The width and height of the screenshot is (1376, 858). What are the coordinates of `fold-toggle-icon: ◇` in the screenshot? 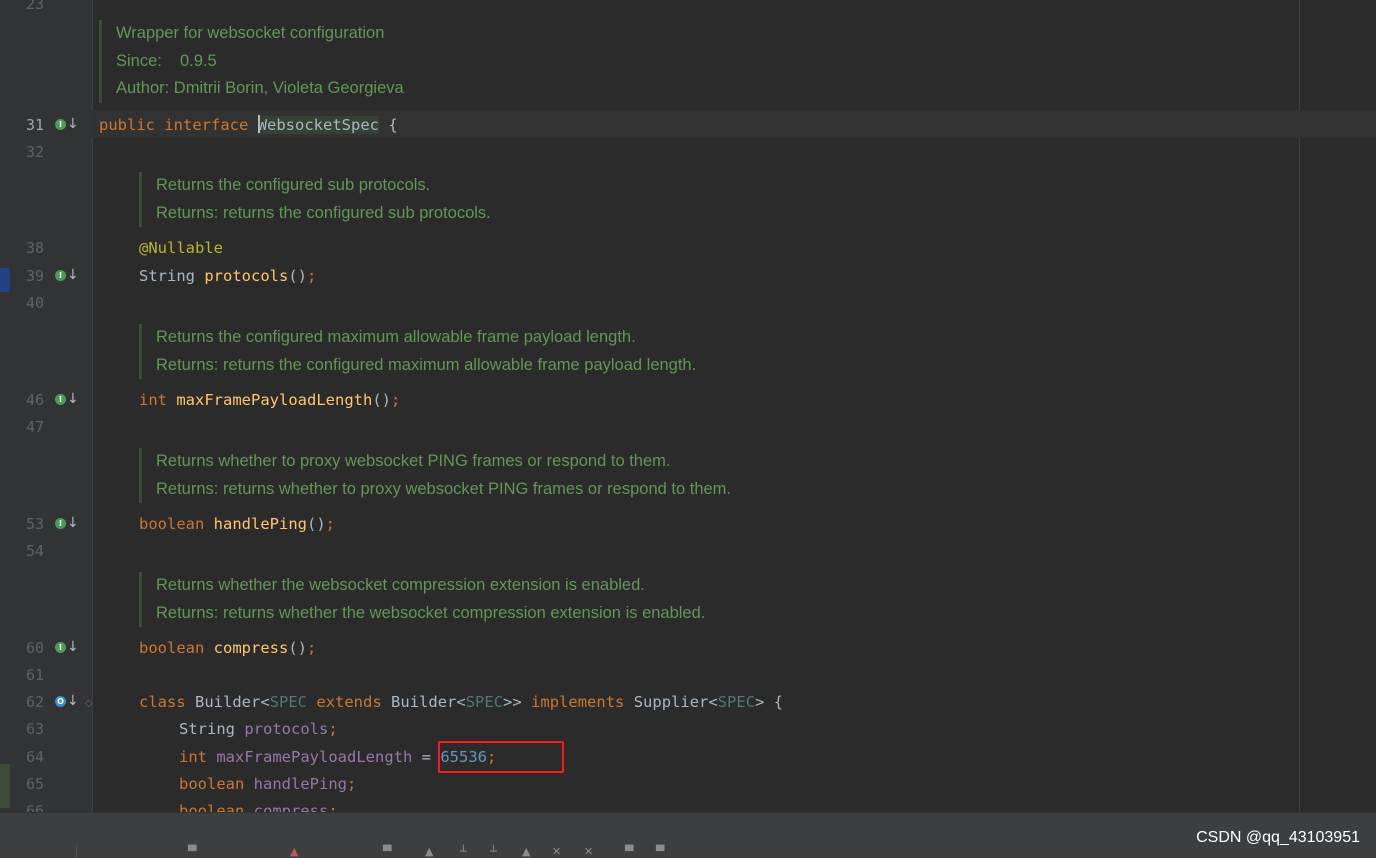 It's located at (90, 703).